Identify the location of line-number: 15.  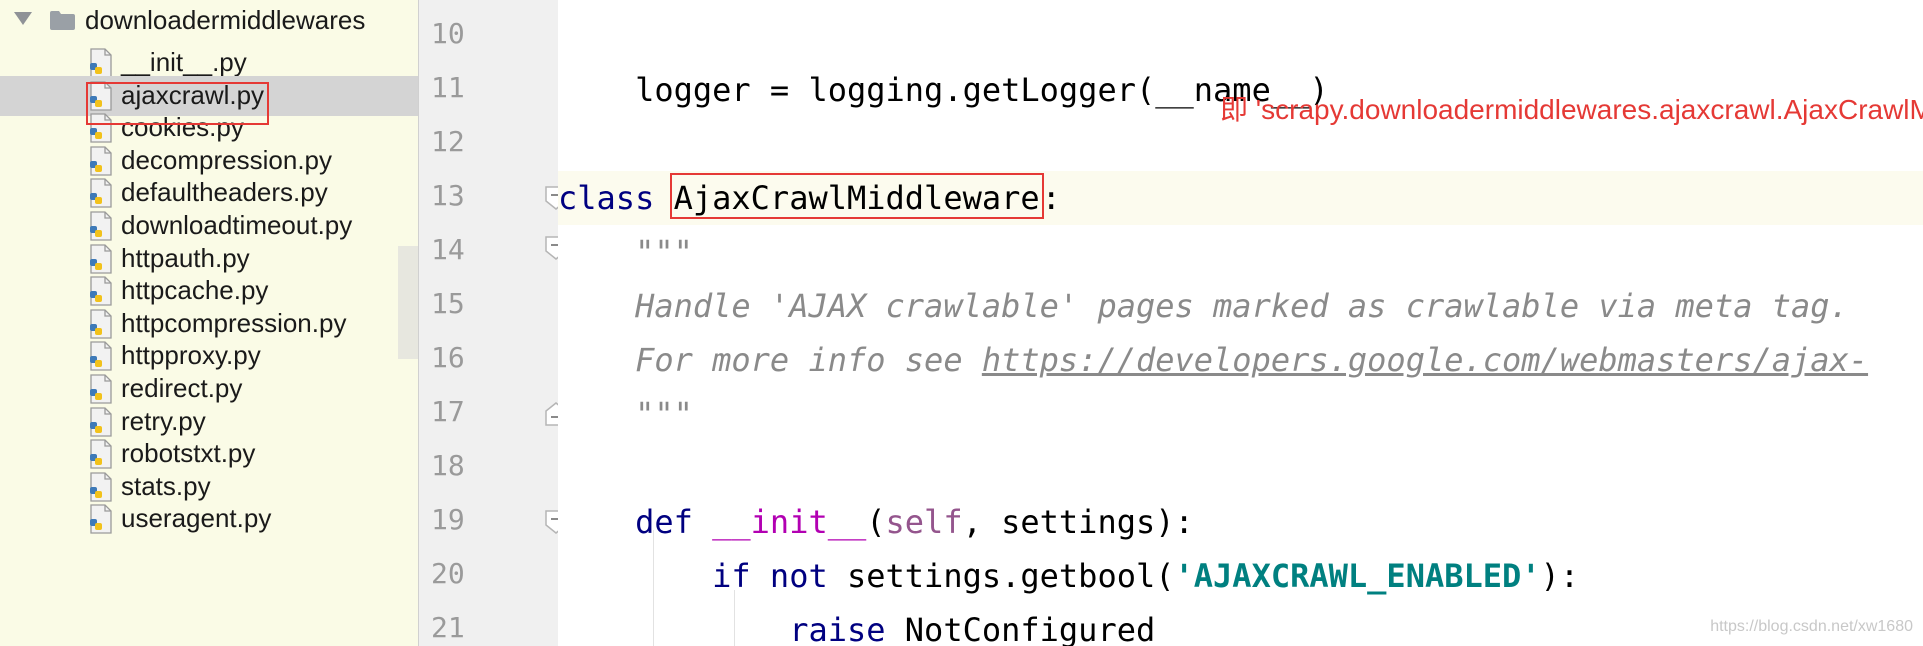
(448, 303).